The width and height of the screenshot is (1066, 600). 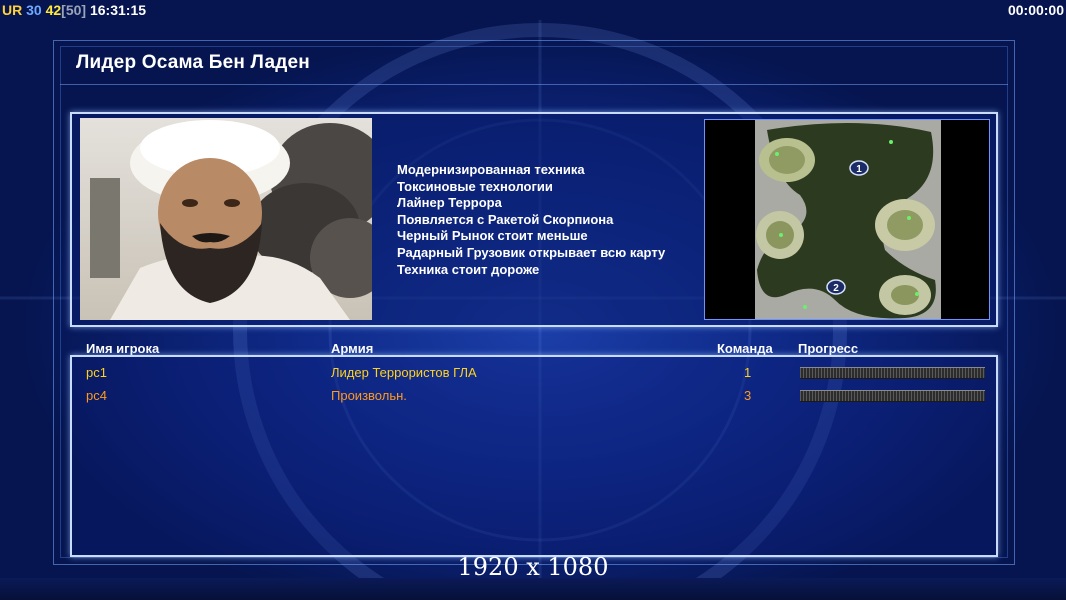 What do you see at coordinates (491, 169) in the screenshot?
I see `feature-item: Модернизированная техника` at bounding box center [491, 169].